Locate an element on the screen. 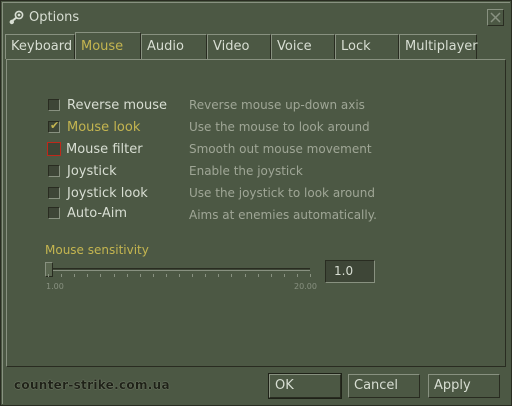 The image size is (512, 406). cancel-button: Cancel is located at coordinates (384, 386).